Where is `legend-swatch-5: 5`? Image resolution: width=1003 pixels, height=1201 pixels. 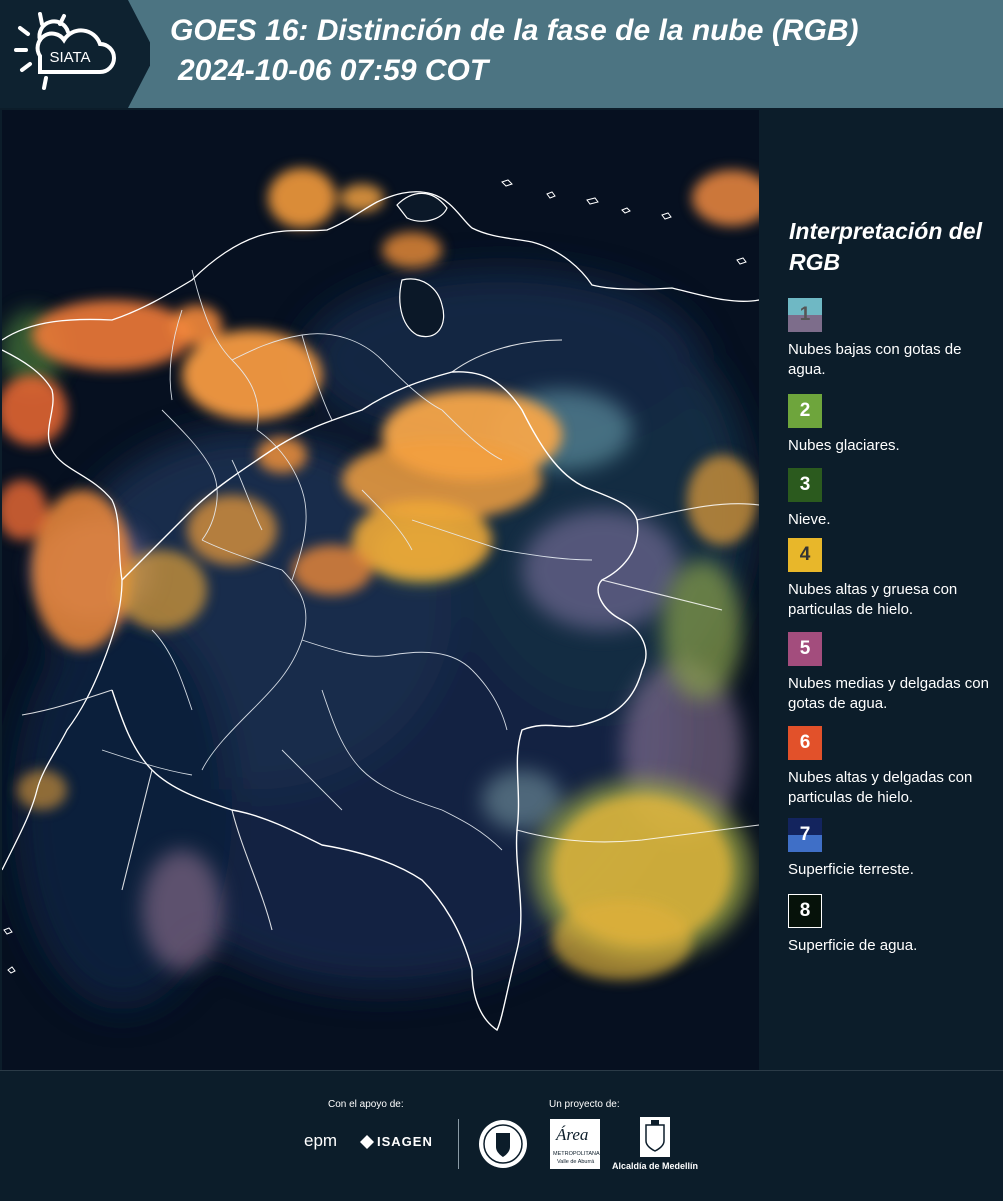 legend-swatch-5: 5 is located at coordinates (805, 649).